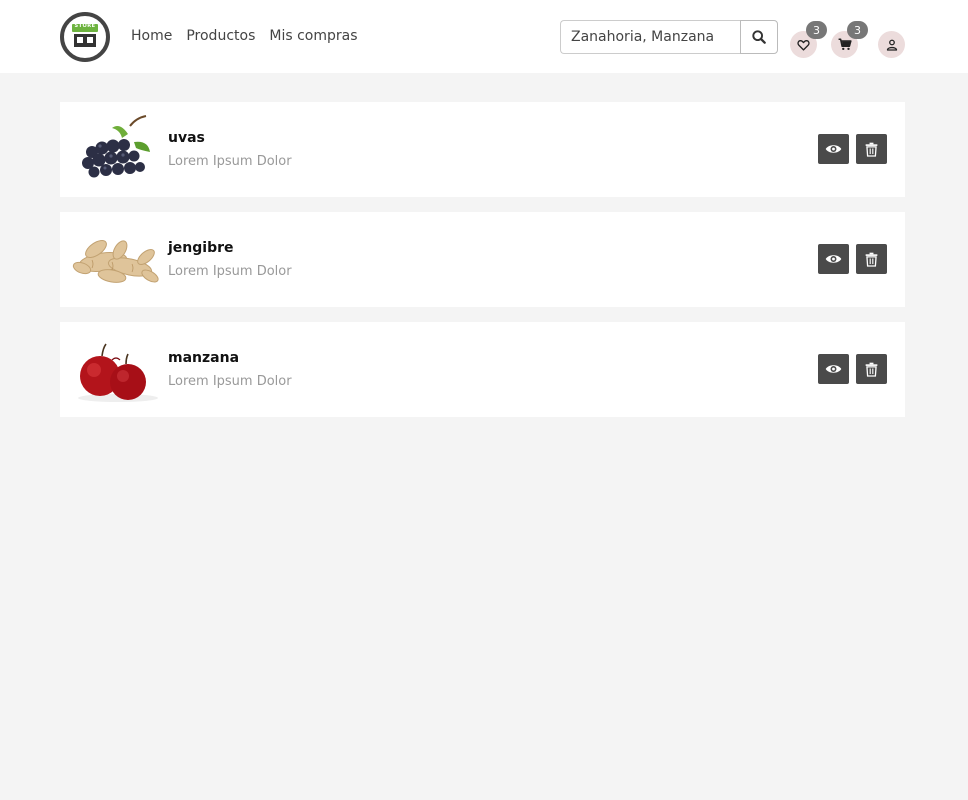 The height and width of the screenshot is (800, 968). What do you see at coordinates (313, 36) in the screenshot?
I see `nav-purchases-link: Mis compras` at bounding box center [313, 36].